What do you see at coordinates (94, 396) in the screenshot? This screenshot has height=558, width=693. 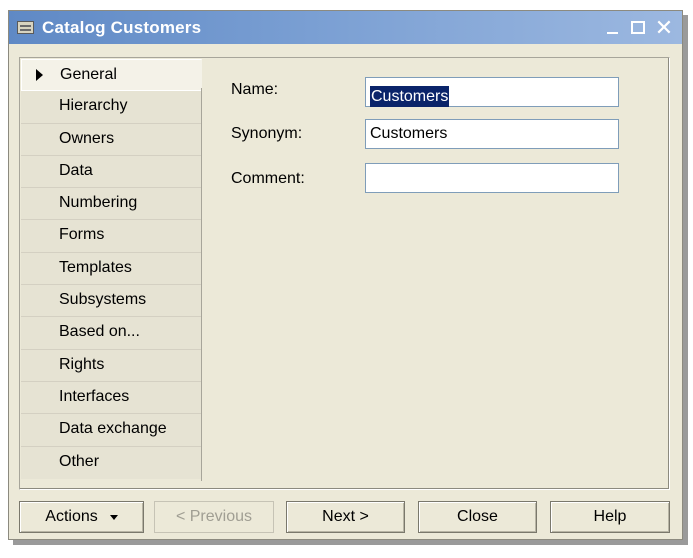 I see `tab-label: Interfaces` at bounding box center [94, 396].